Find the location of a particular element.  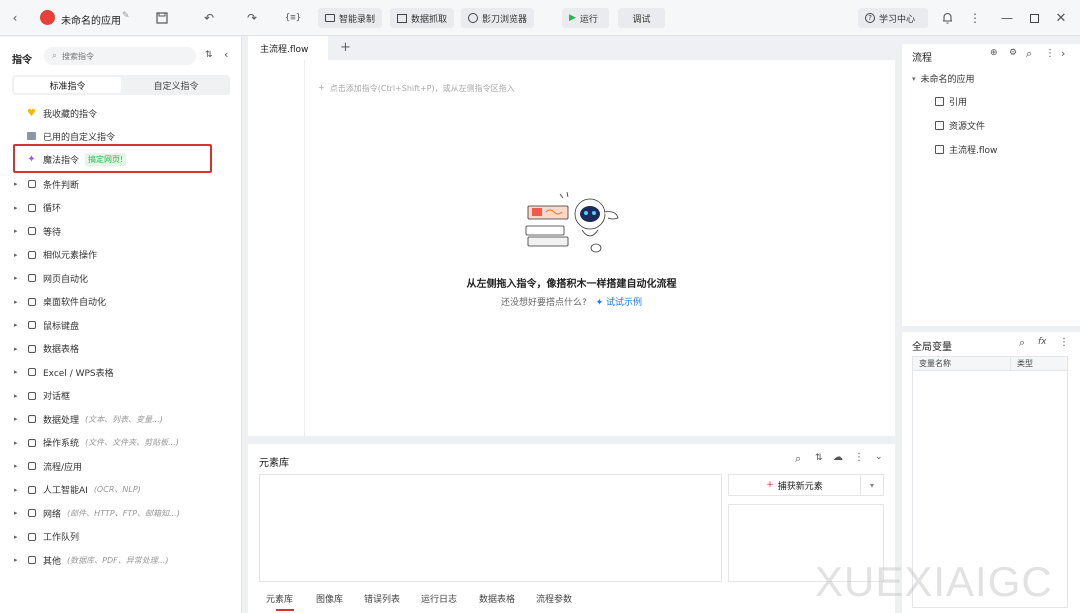

chevron-right-icon: › is located at coordinates (1063, 53).